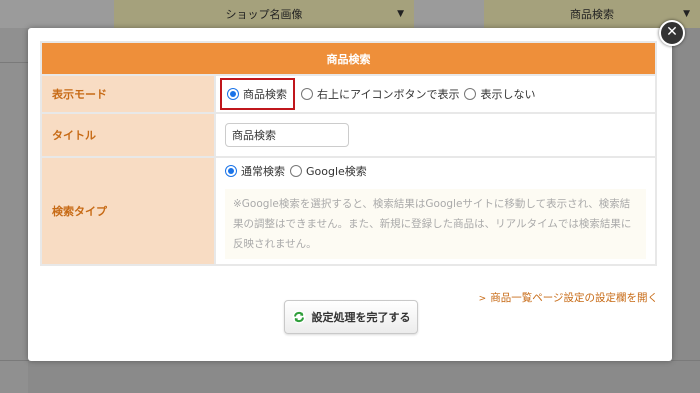 The width and height of the screenshot is (700, 393). What do you see at coordinates (298, 317) in the screenshot?
I see `sync-icon` at bounding box center [298, 317].